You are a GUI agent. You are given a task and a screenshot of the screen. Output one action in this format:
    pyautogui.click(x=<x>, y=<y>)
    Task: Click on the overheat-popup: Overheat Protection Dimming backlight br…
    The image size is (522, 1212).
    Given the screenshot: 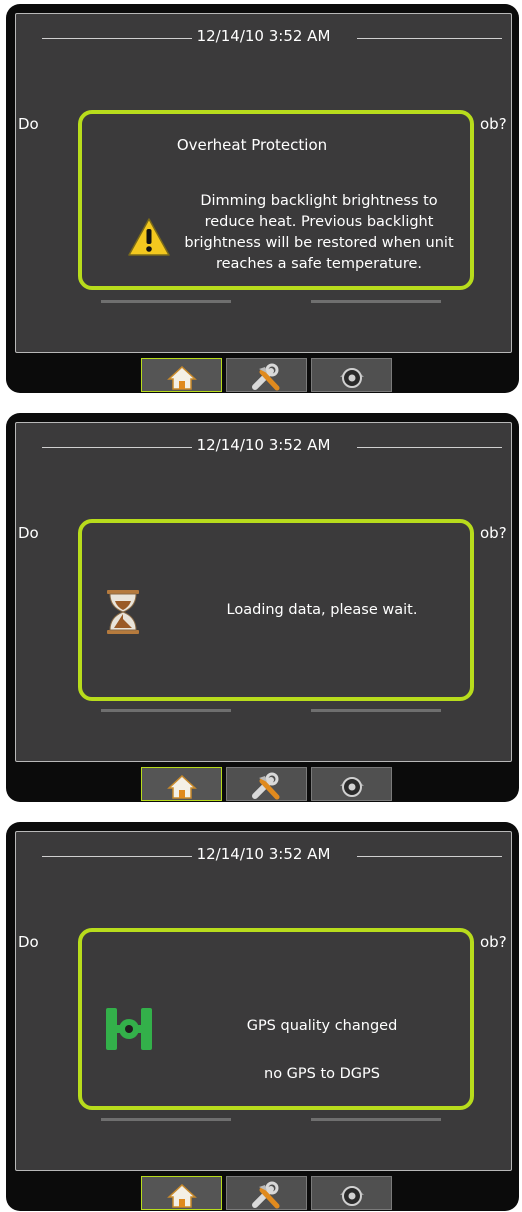 What is the action you would take?
    pyautogui.click(x=276, y=200)
    